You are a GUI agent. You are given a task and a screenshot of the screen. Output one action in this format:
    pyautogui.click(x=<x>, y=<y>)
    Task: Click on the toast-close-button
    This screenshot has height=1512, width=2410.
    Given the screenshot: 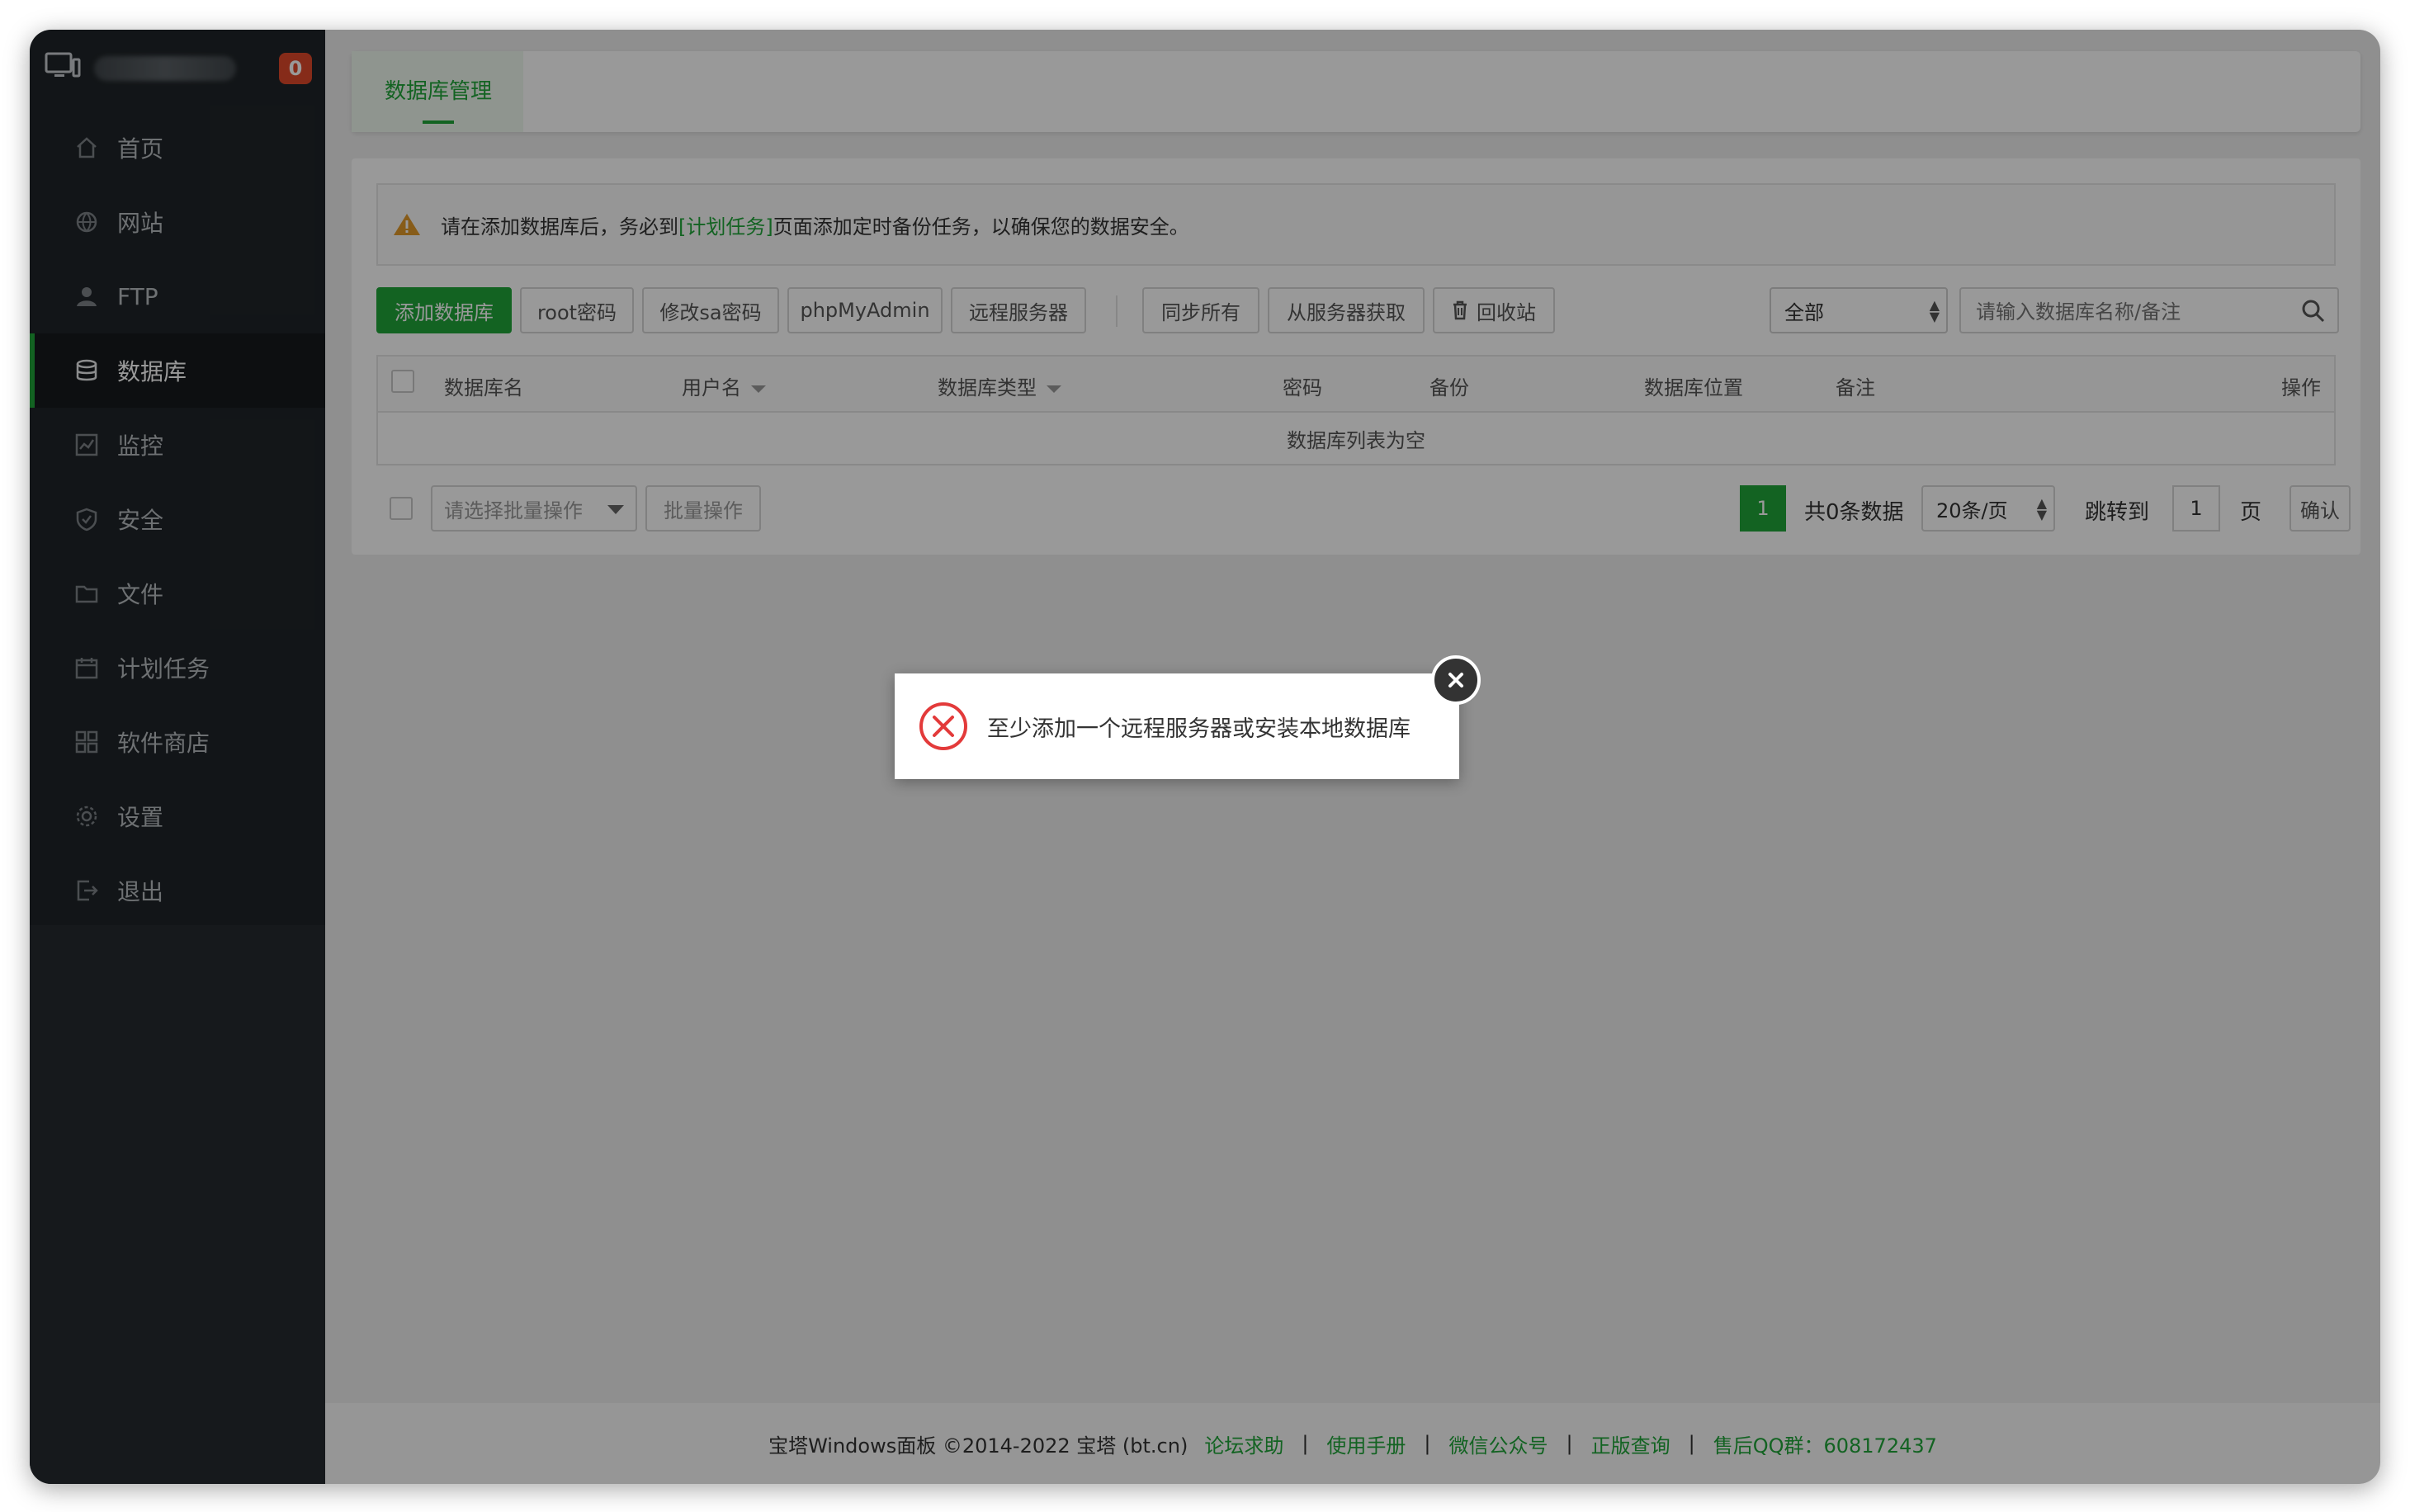 What is the action you would take?
    pyautogui.click(x=1456, y=680)
    